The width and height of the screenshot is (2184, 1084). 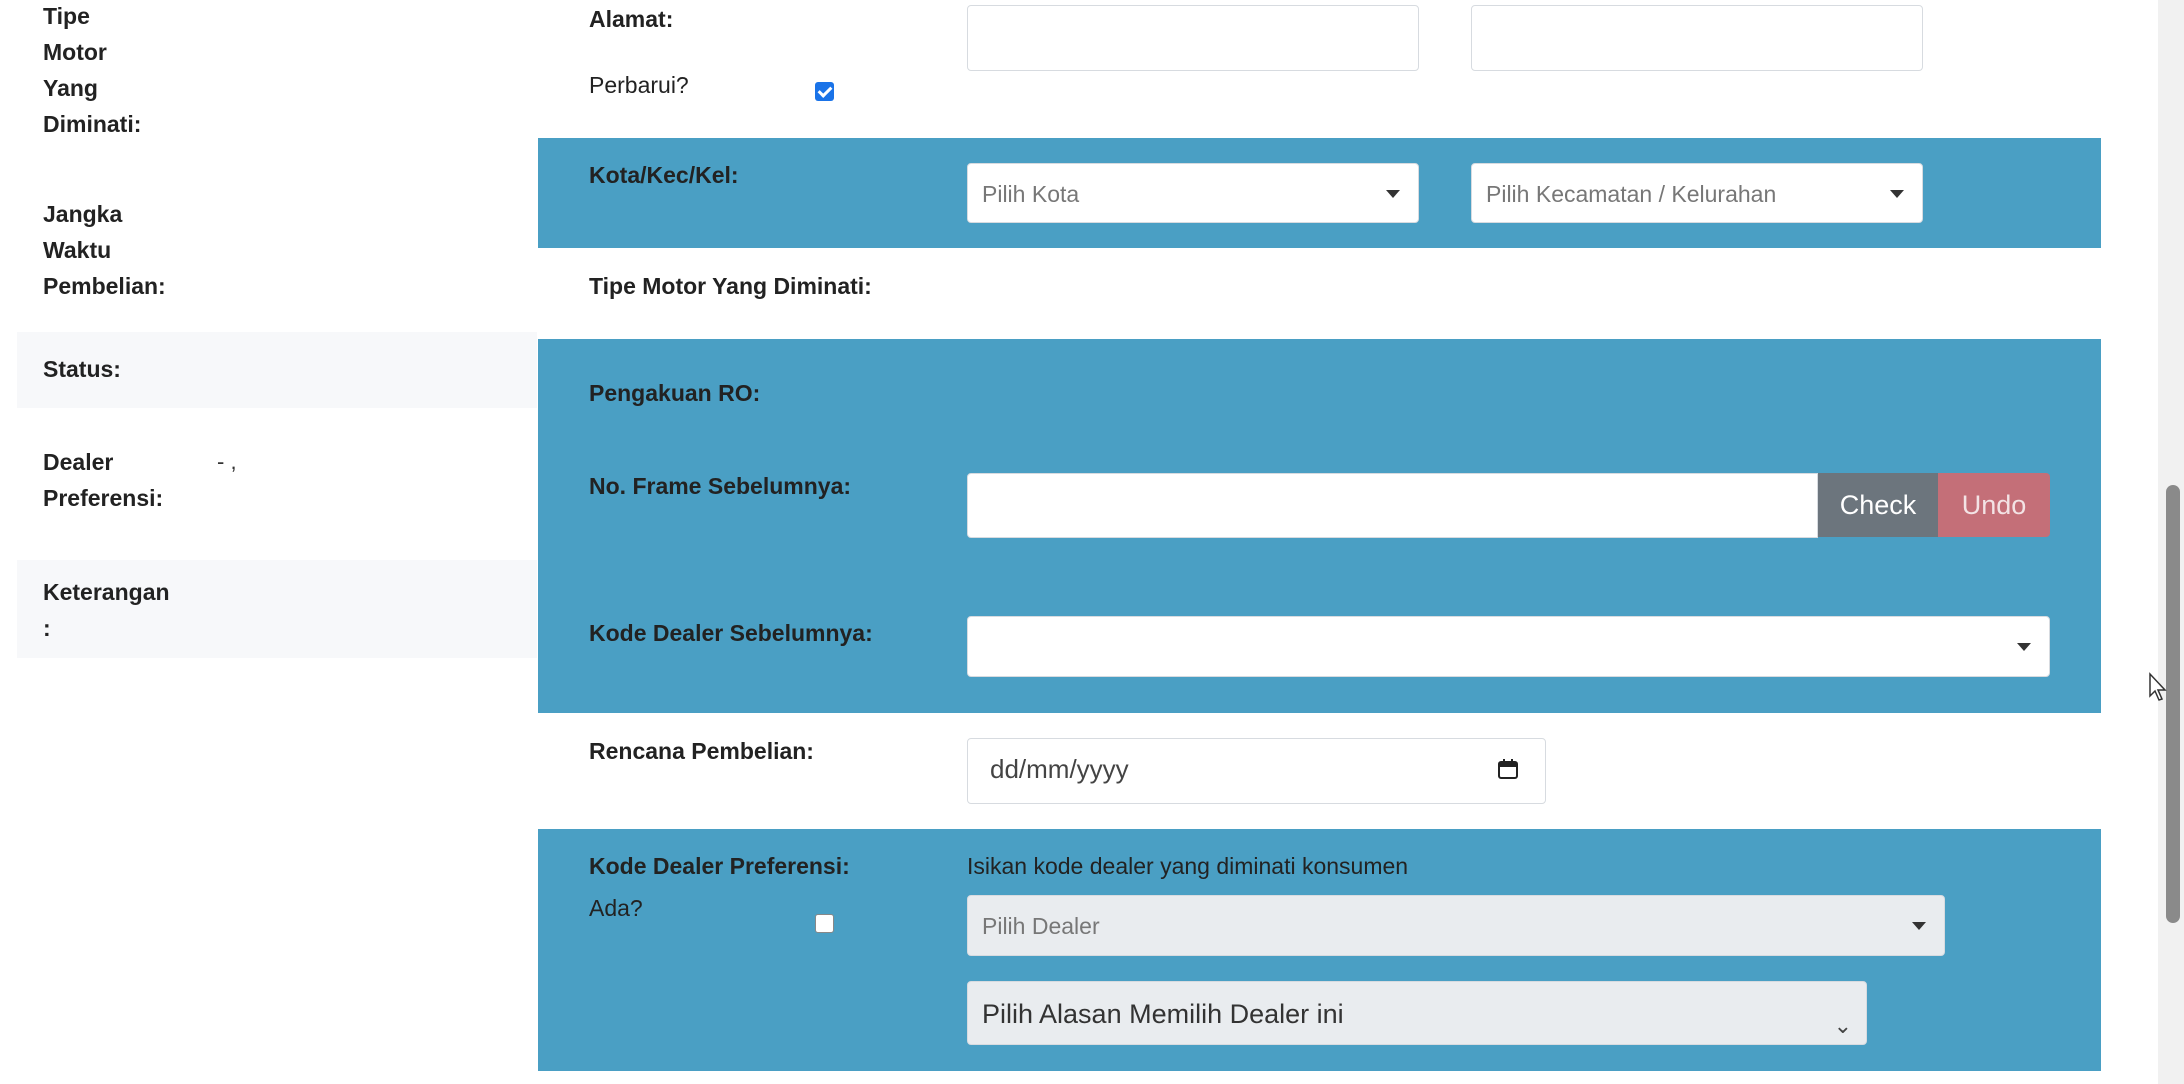 I want to click on summary-row-tipe-motor: Tipe Motor Yang Diminati:, so click(x=277, y=77).